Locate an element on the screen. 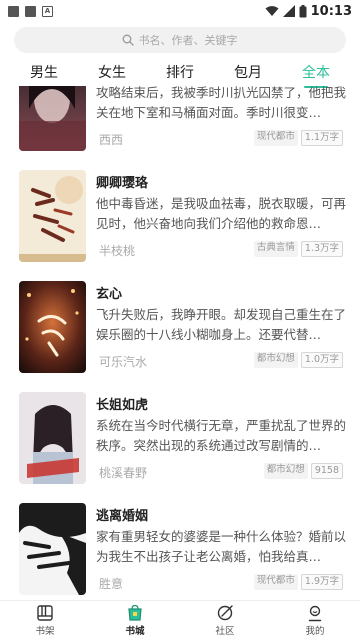 The width and height of the screenshot is (360, 640). nav-label: 书架 is located at coordinates (45, 631).